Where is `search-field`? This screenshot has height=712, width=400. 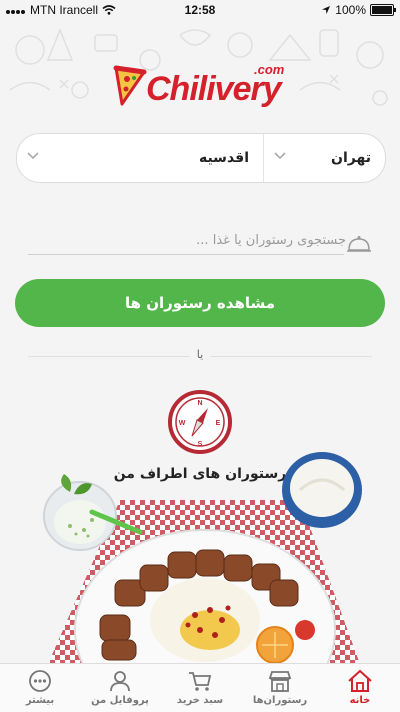
search-field is located at coordinates (188, 240).